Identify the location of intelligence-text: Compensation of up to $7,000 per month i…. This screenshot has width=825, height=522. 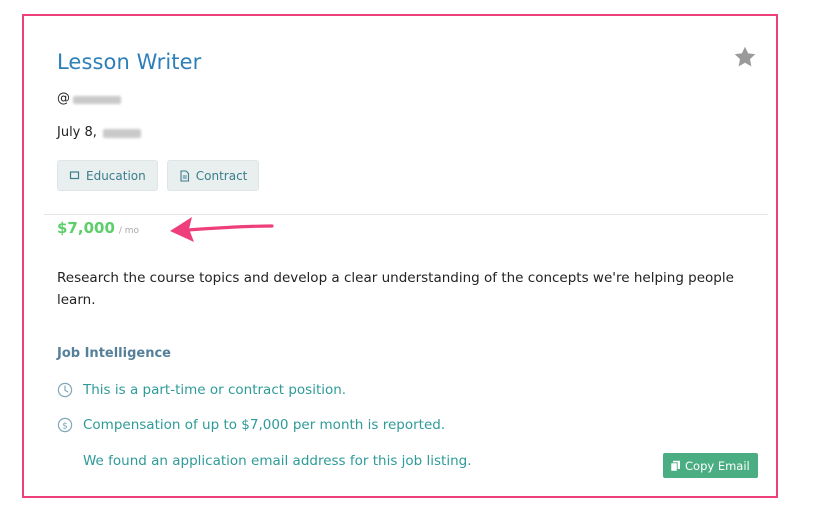
(264, 425).